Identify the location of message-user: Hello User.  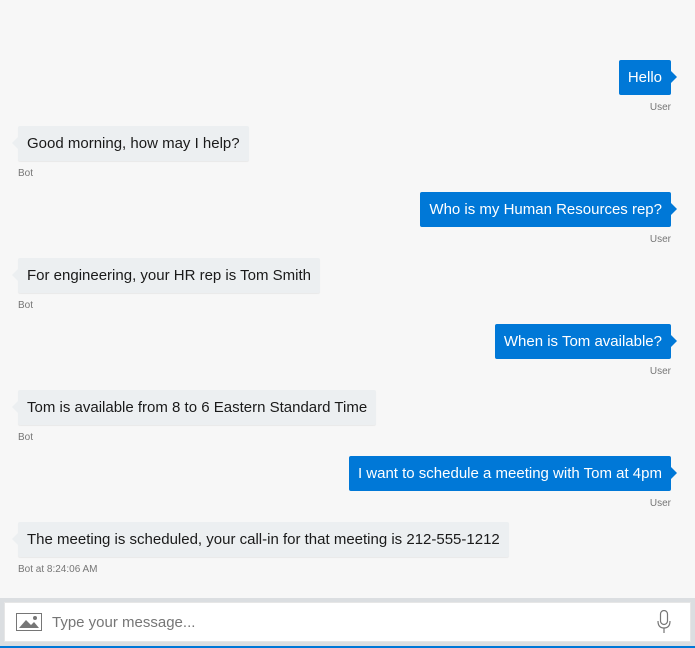
(648, 87).